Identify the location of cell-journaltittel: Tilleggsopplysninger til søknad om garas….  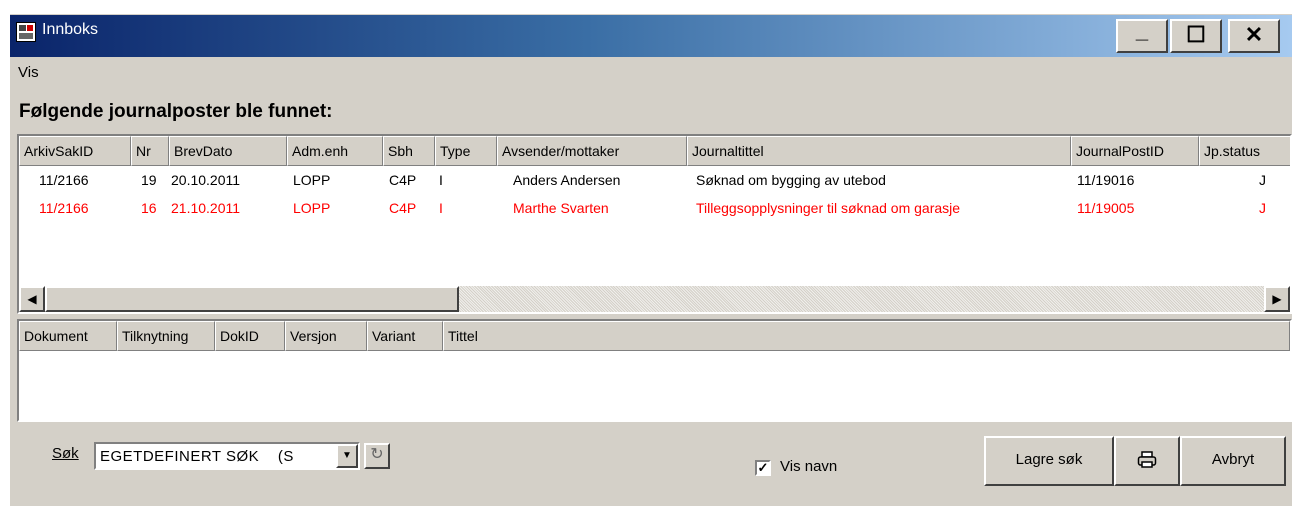
(828, 208).